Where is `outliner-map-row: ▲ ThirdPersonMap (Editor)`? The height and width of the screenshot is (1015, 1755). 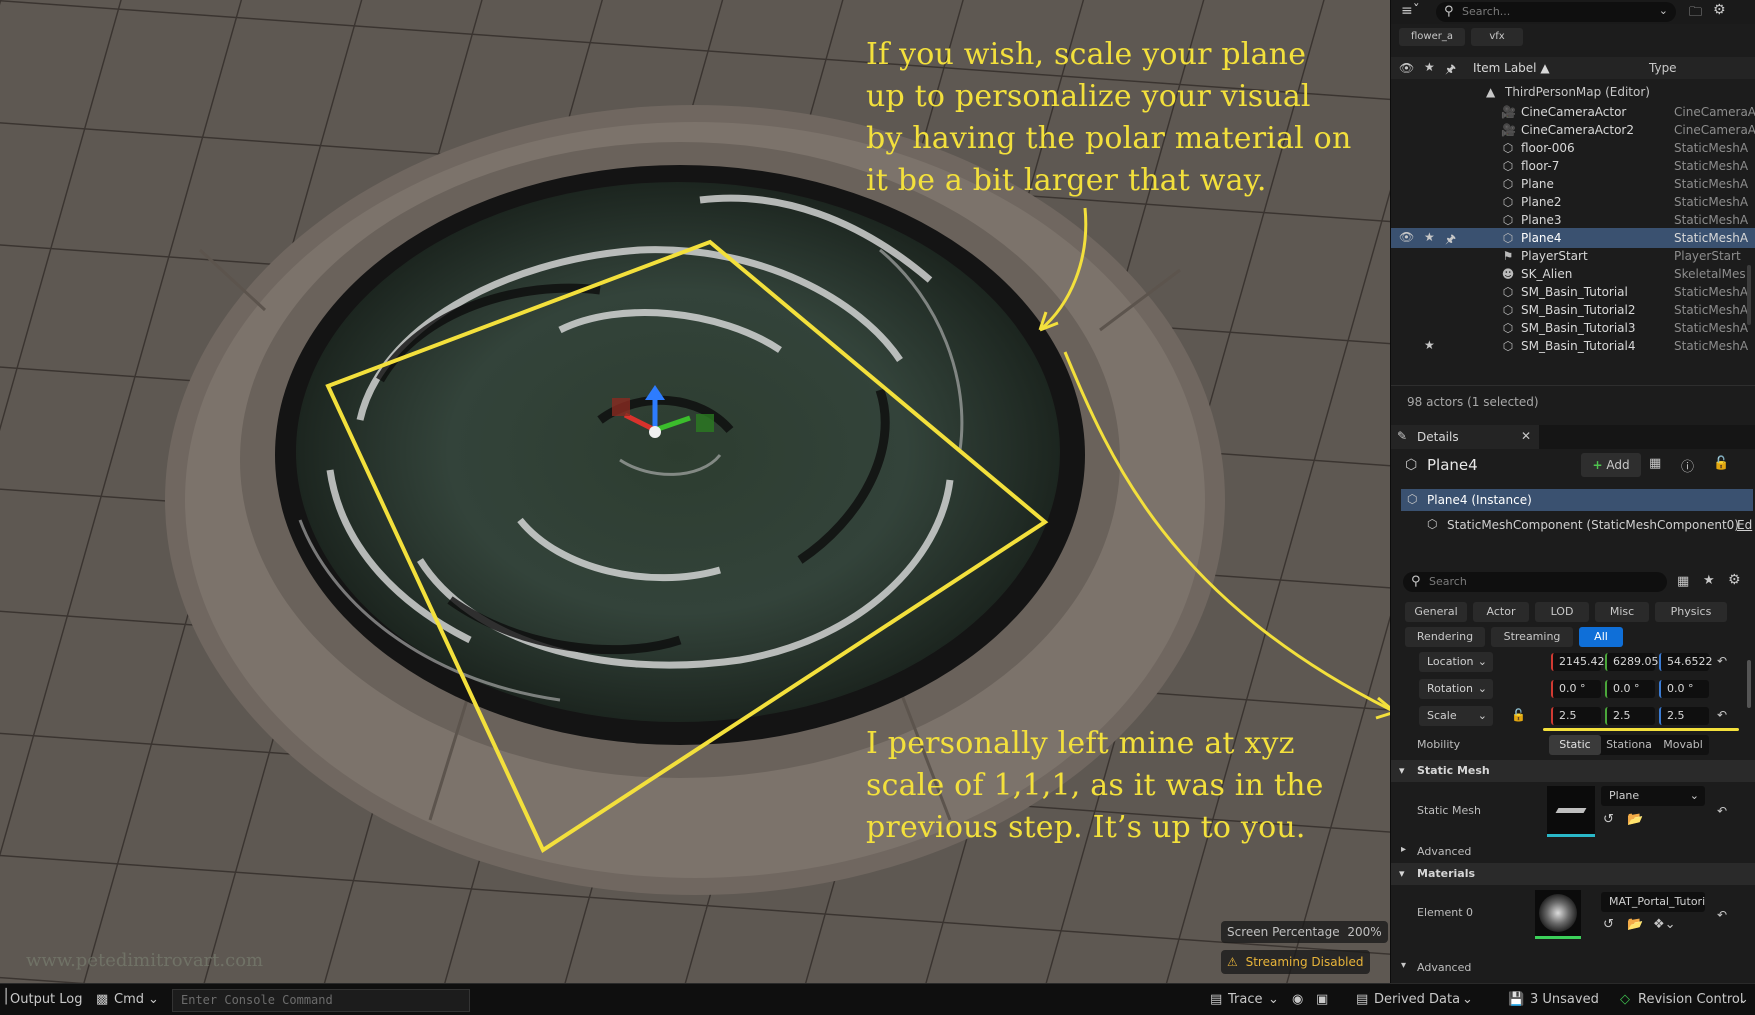 outliner-map-row: ▲ ThirdPersonMap (Editor) is located at coordinates (1573, 92).